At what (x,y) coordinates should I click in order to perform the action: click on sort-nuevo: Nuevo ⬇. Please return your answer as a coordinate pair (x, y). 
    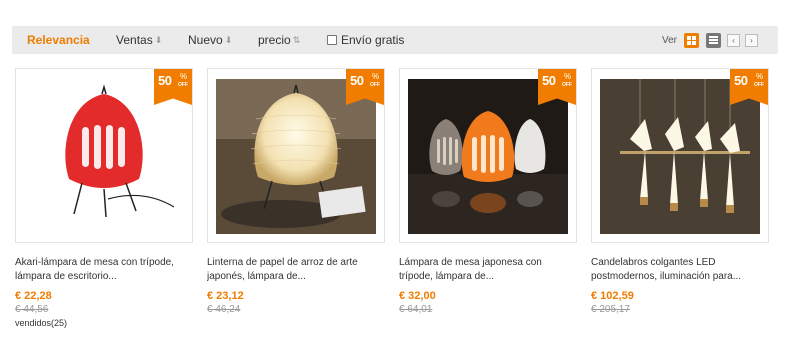
    Looking at the image, I should click on (210, 40).